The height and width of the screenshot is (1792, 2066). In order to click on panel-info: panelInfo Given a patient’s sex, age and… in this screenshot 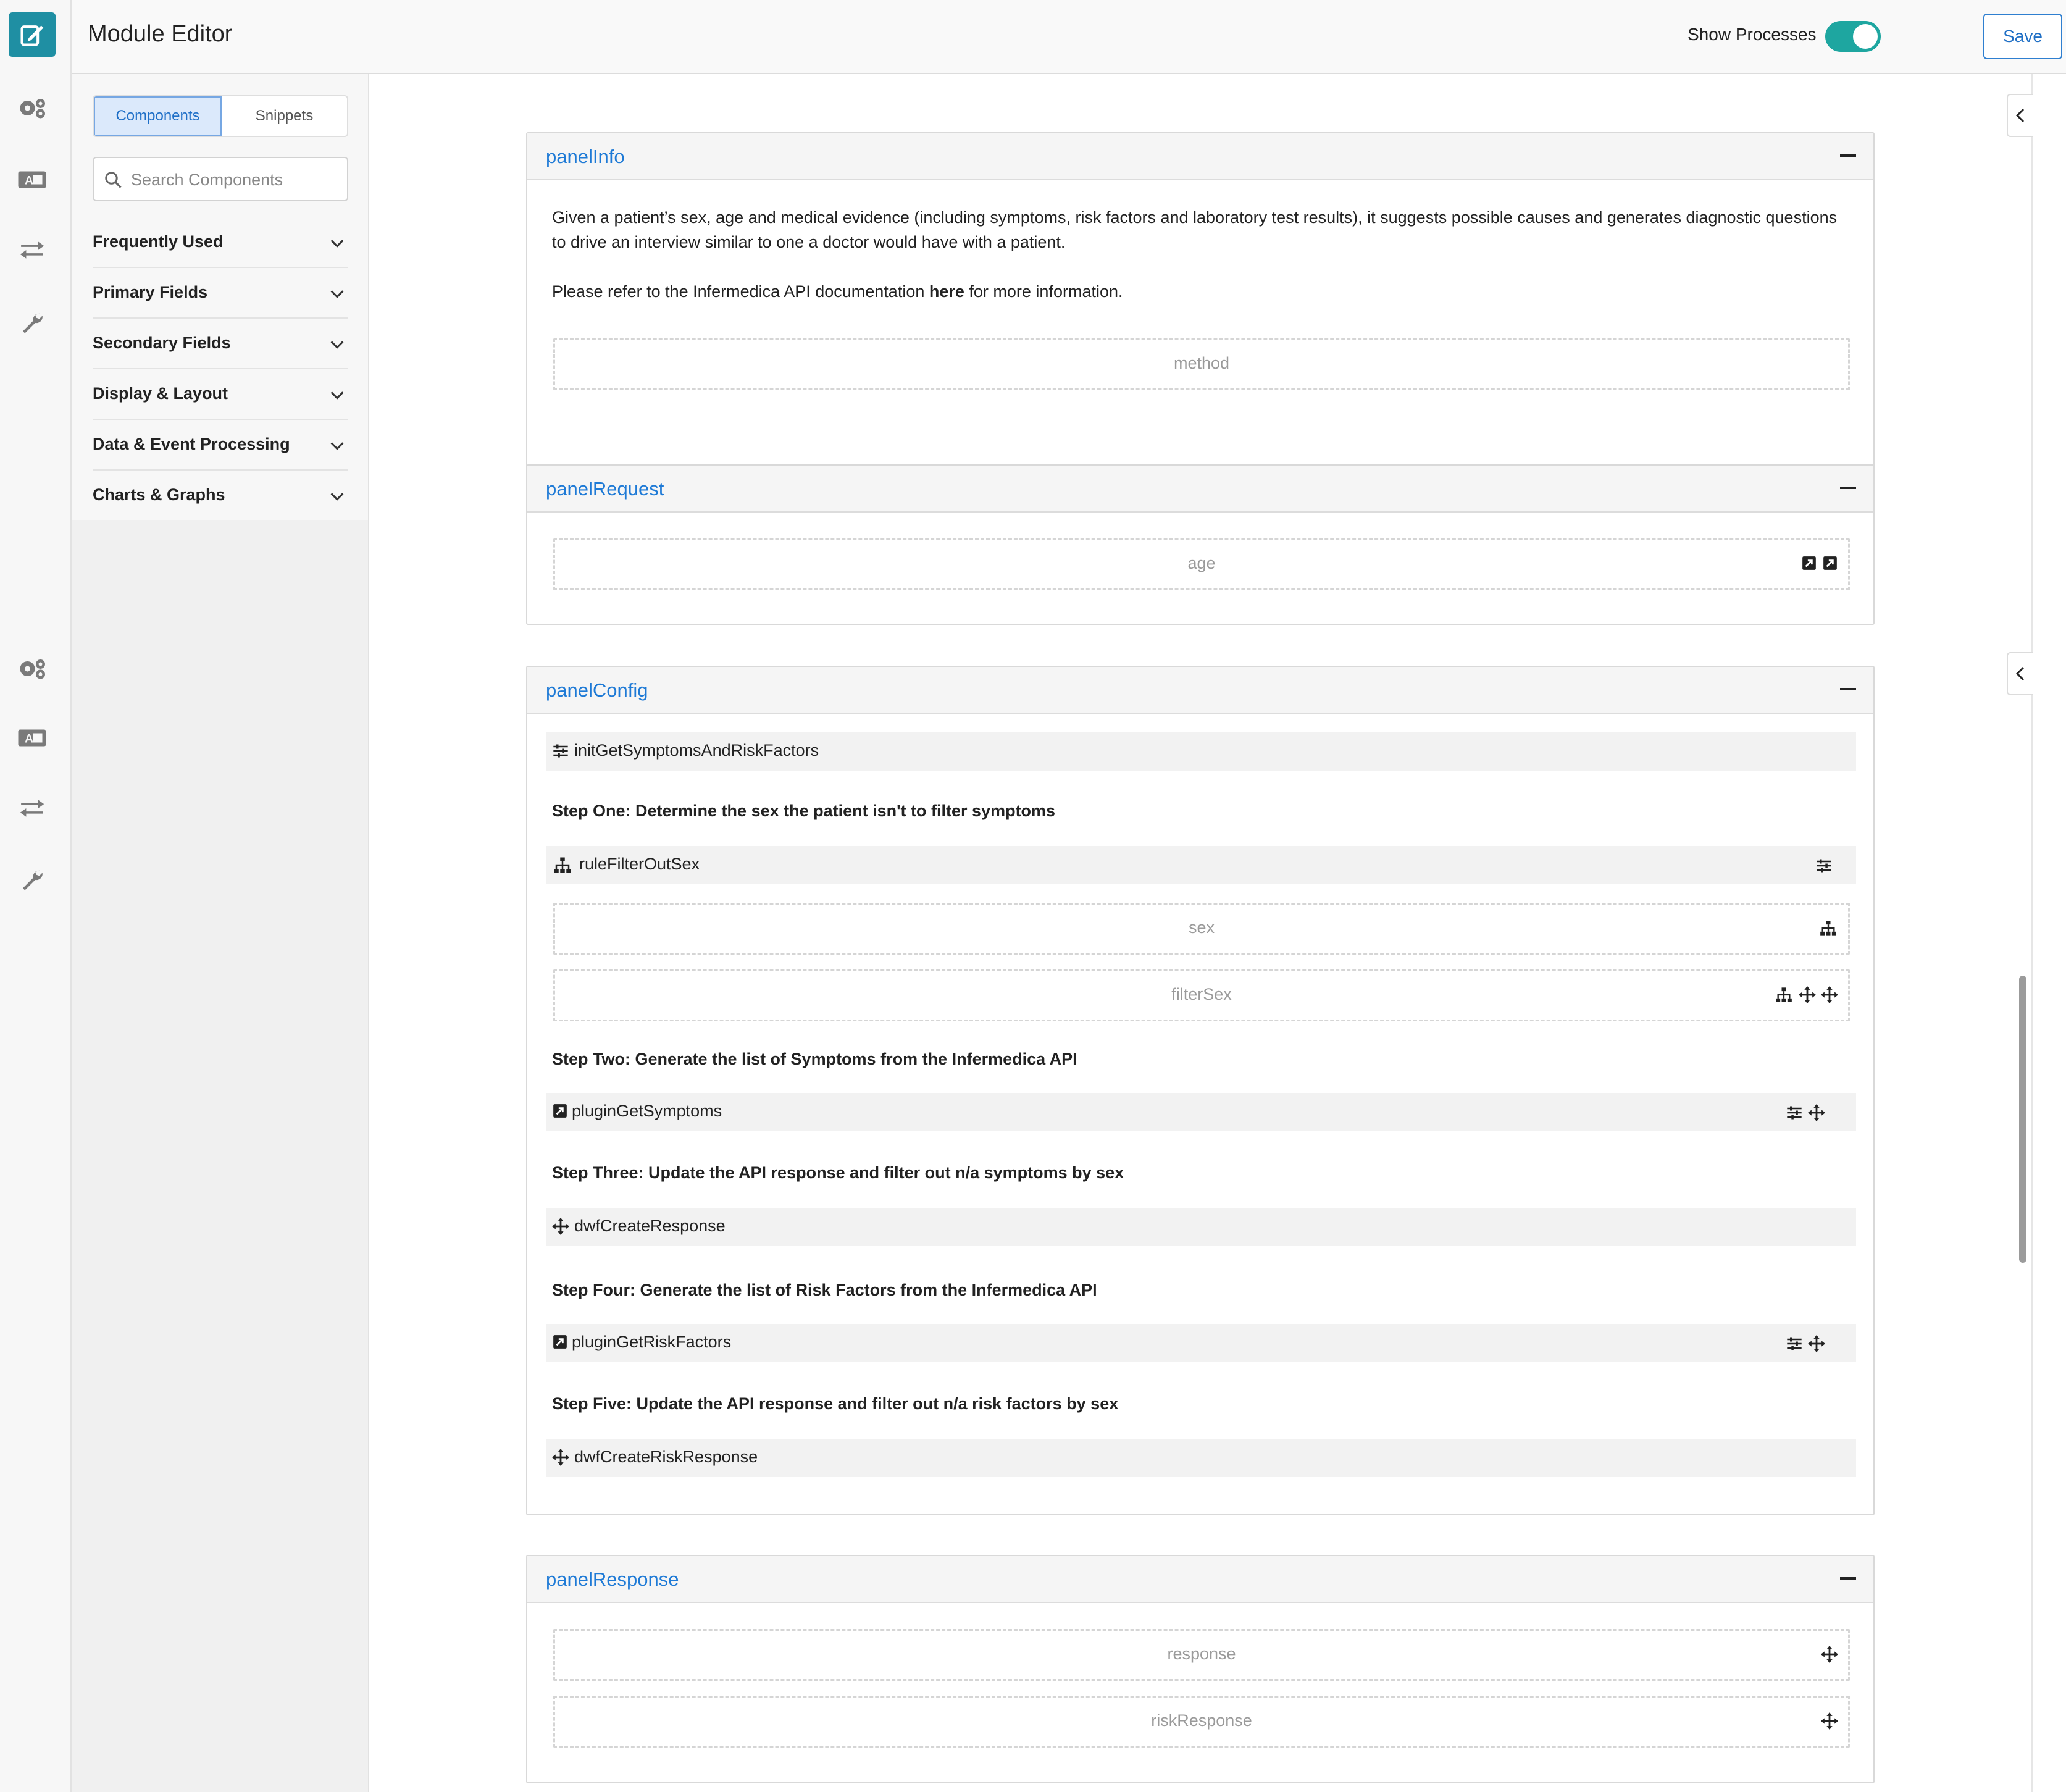, I will do `click(1200, 315)`.